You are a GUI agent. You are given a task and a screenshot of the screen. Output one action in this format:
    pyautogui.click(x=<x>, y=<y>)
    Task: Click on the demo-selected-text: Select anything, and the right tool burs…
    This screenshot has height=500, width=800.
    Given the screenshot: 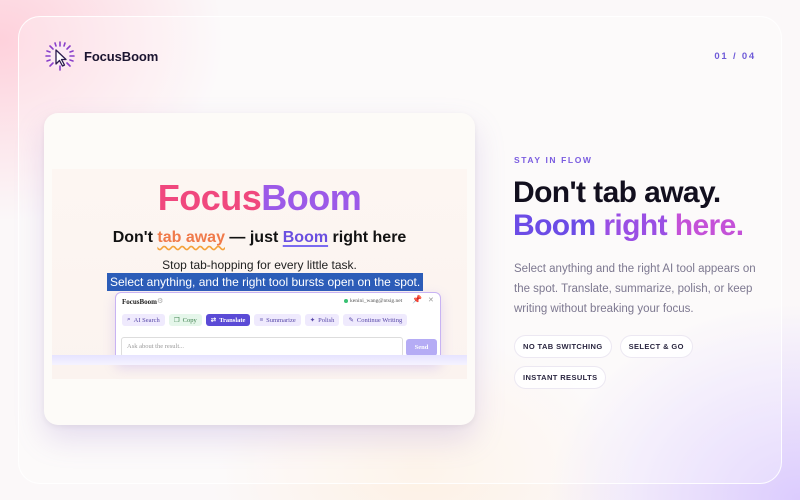 What is the action you would take?
    pyautogui.click(x=265, y=282)
    